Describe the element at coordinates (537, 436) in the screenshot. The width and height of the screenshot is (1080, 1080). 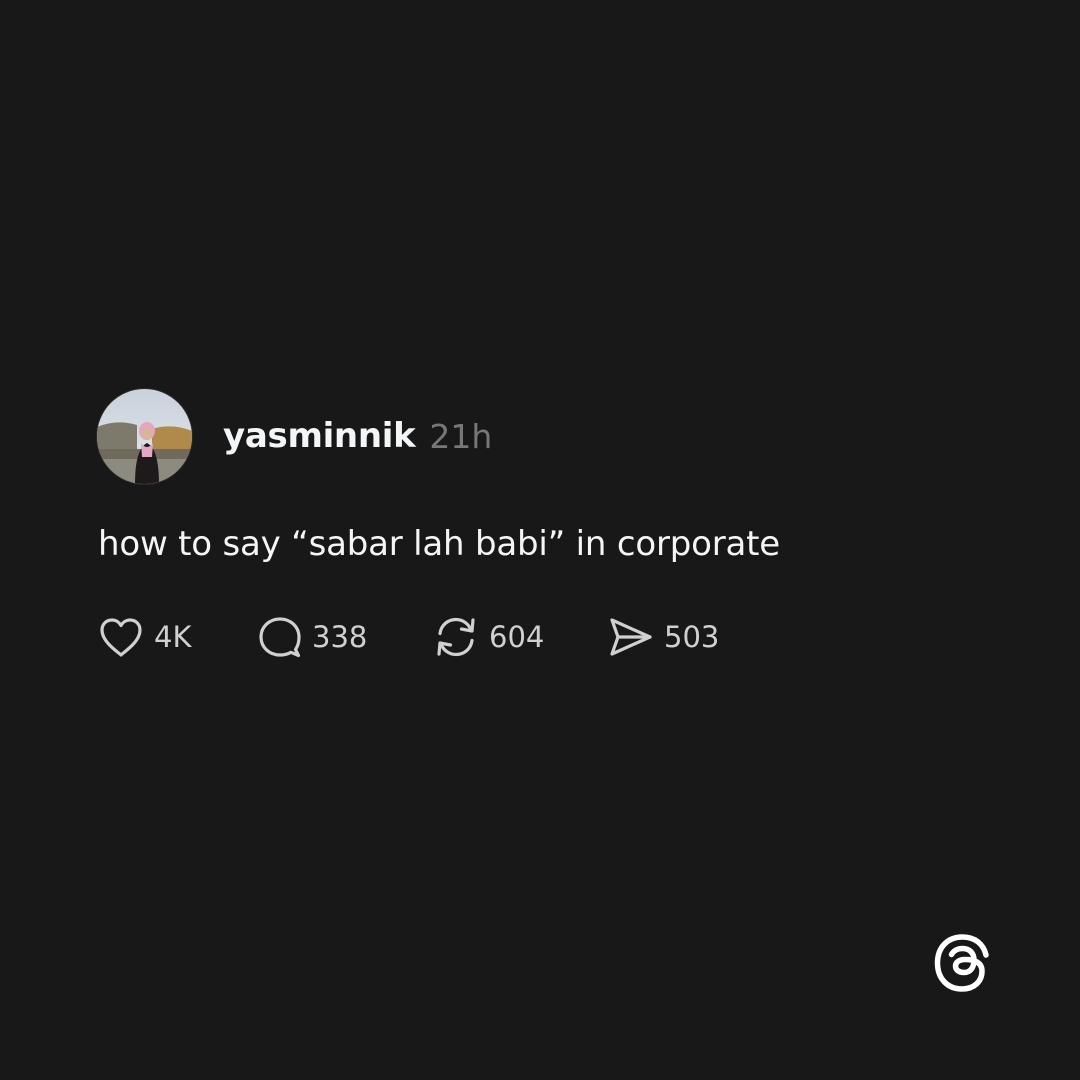
I see `post-header: yasminnik 21h` at that location.